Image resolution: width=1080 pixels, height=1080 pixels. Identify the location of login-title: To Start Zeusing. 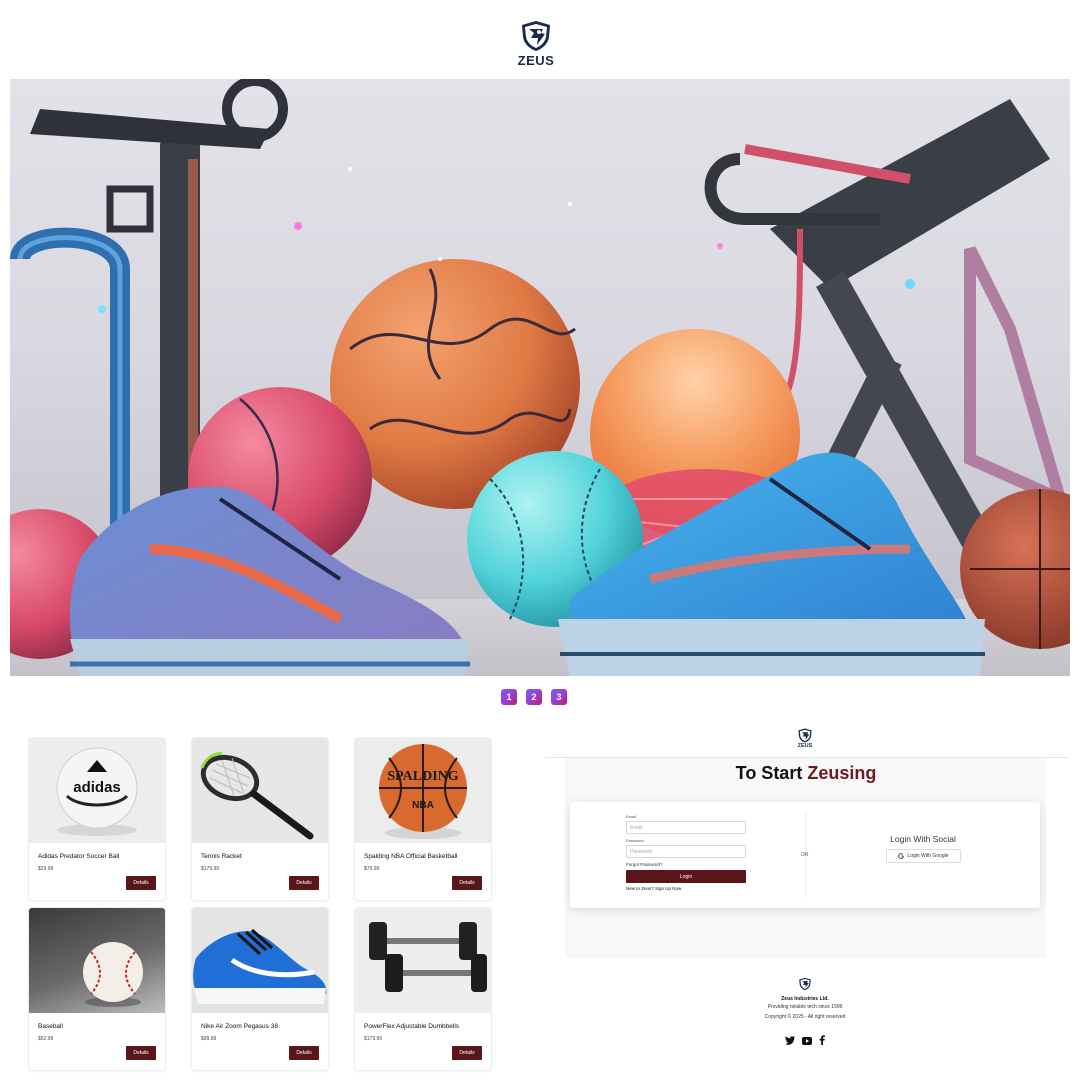
(540, 773).